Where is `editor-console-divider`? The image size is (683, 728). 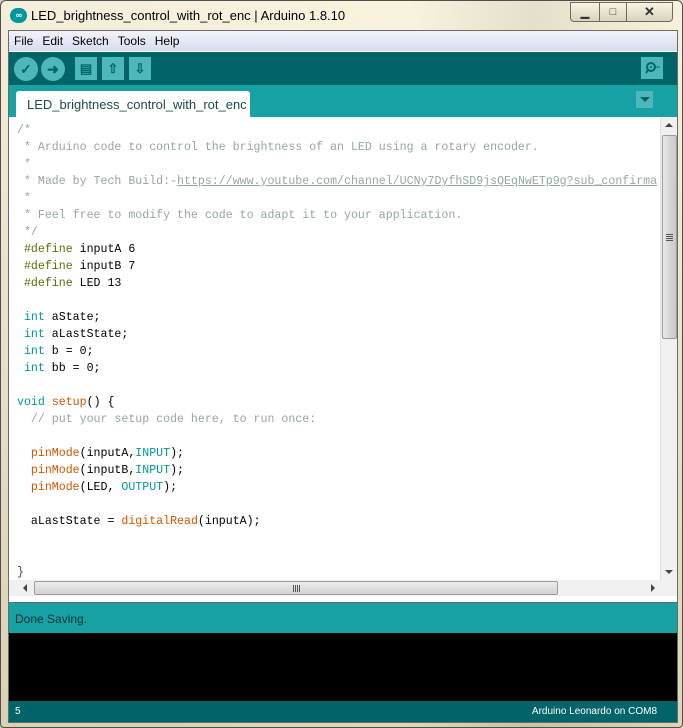
editor-console-divider is located at coordinates (343, 599).